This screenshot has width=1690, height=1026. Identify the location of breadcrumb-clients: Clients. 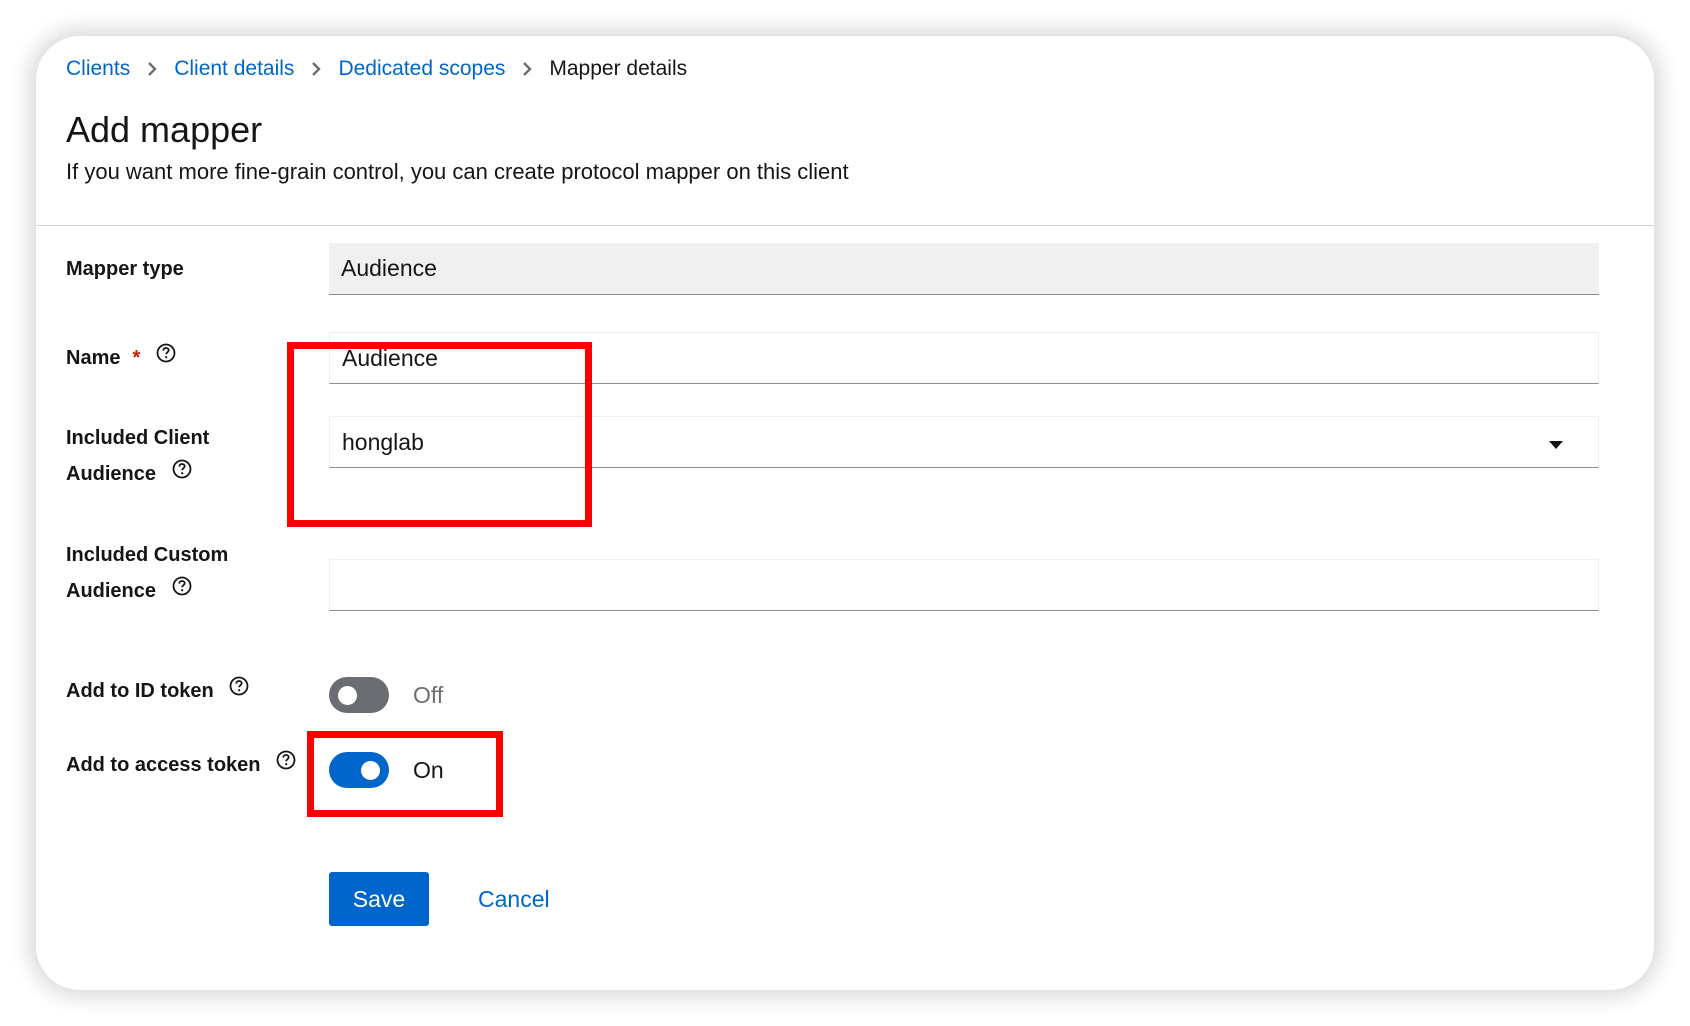
(98, 69).